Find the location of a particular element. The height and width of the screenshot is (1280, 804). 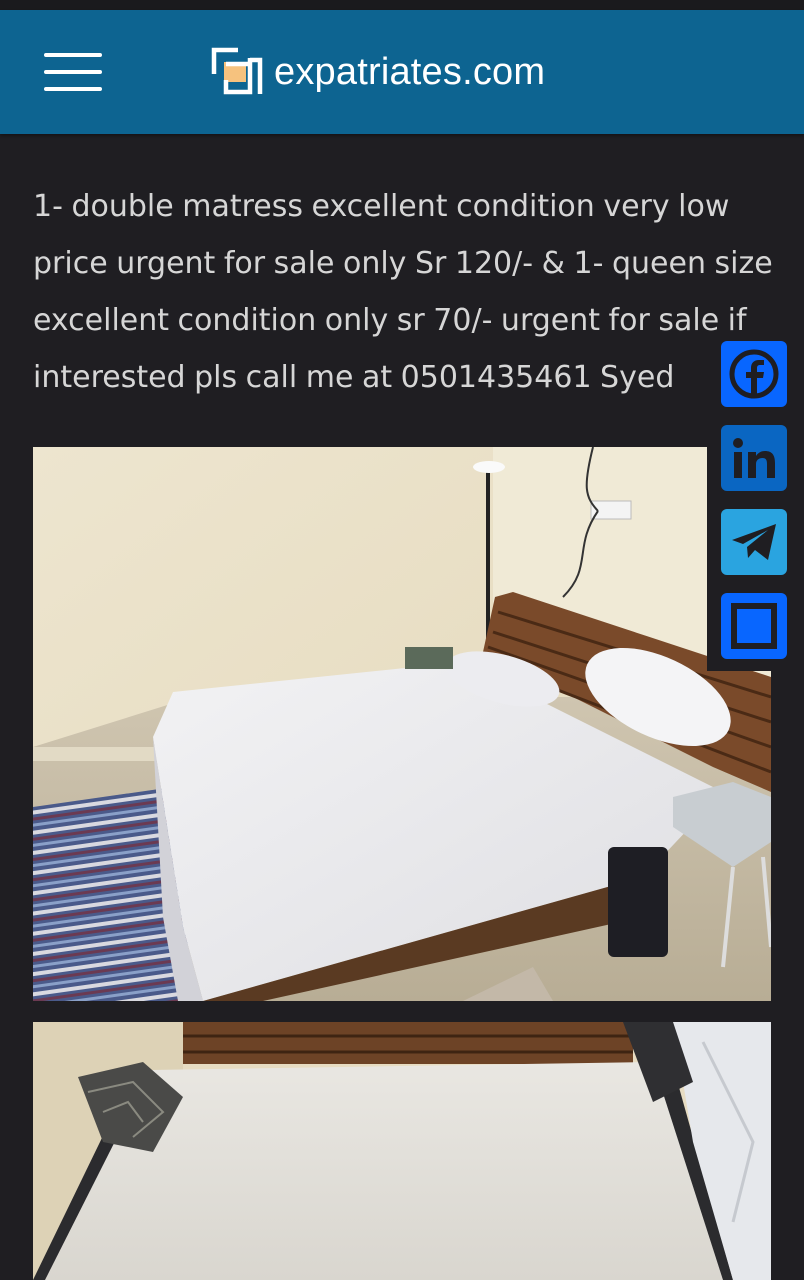

hamburger-menu-icon is located at coordinates (73, 73).